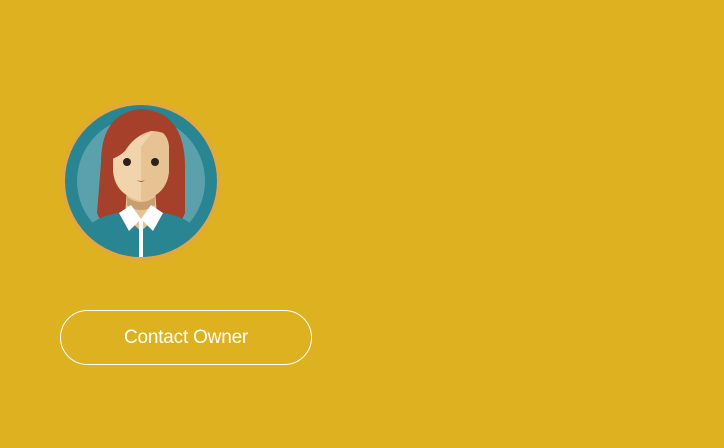  Describe the element at coordinates (186, 337) in the screenshot. I see `contact-owner-button: Contact Owner` at that location.